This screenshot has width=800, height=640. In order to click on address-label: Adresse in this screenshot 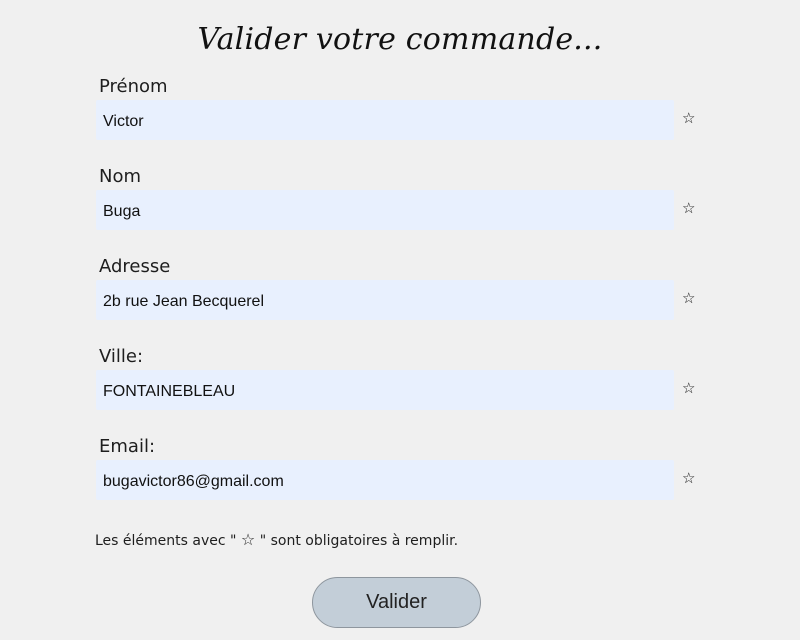, I will do `click(135, 266)`.